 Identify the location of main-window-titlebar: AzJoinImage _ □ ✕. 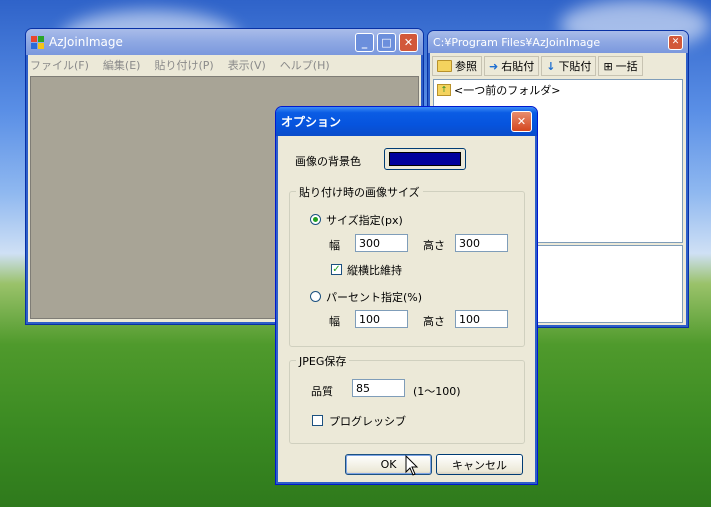
(224, 42).